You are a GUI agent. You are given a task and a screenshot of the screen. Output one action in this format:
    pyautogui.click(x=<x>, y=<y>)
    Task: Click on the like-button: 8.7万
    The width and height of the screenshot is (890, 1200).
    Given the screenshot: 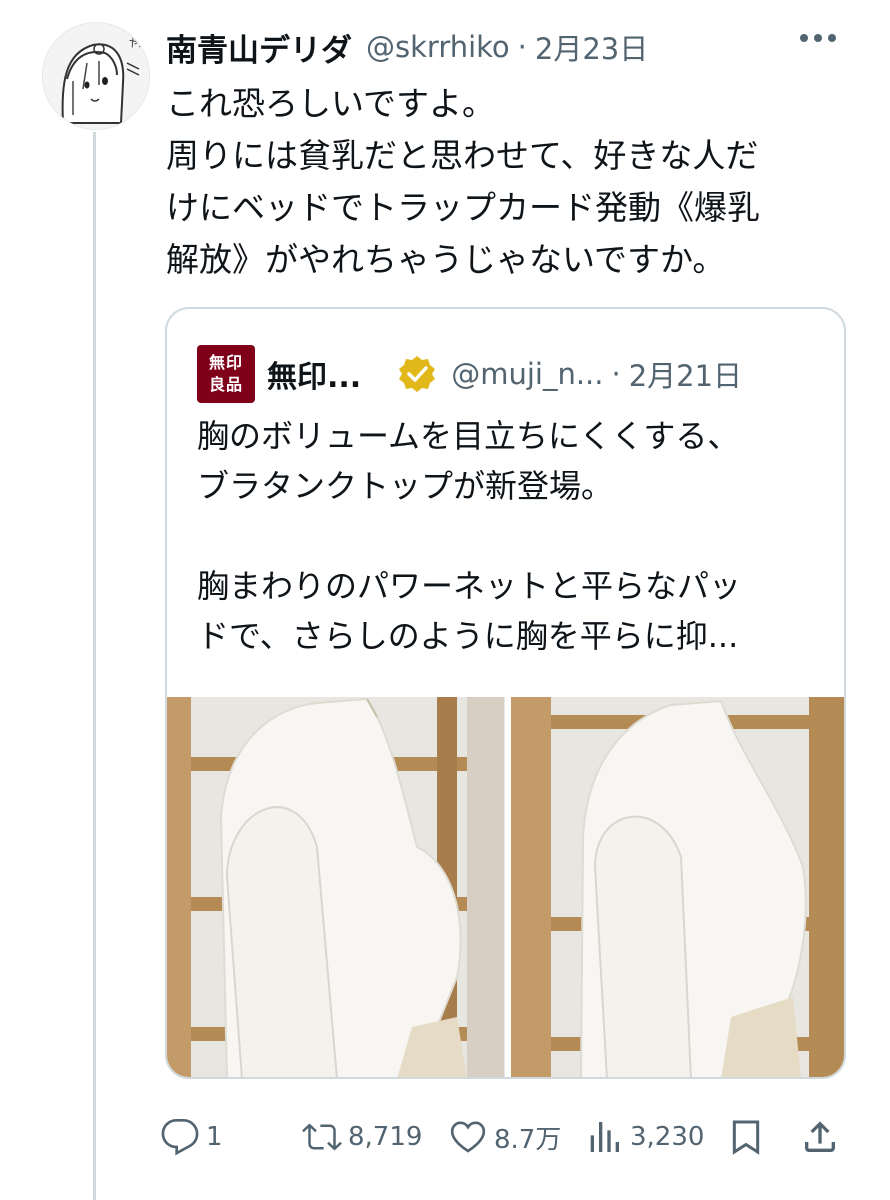 What is the action you would take?
    pyautogui.click(x=504, y=1137)
    